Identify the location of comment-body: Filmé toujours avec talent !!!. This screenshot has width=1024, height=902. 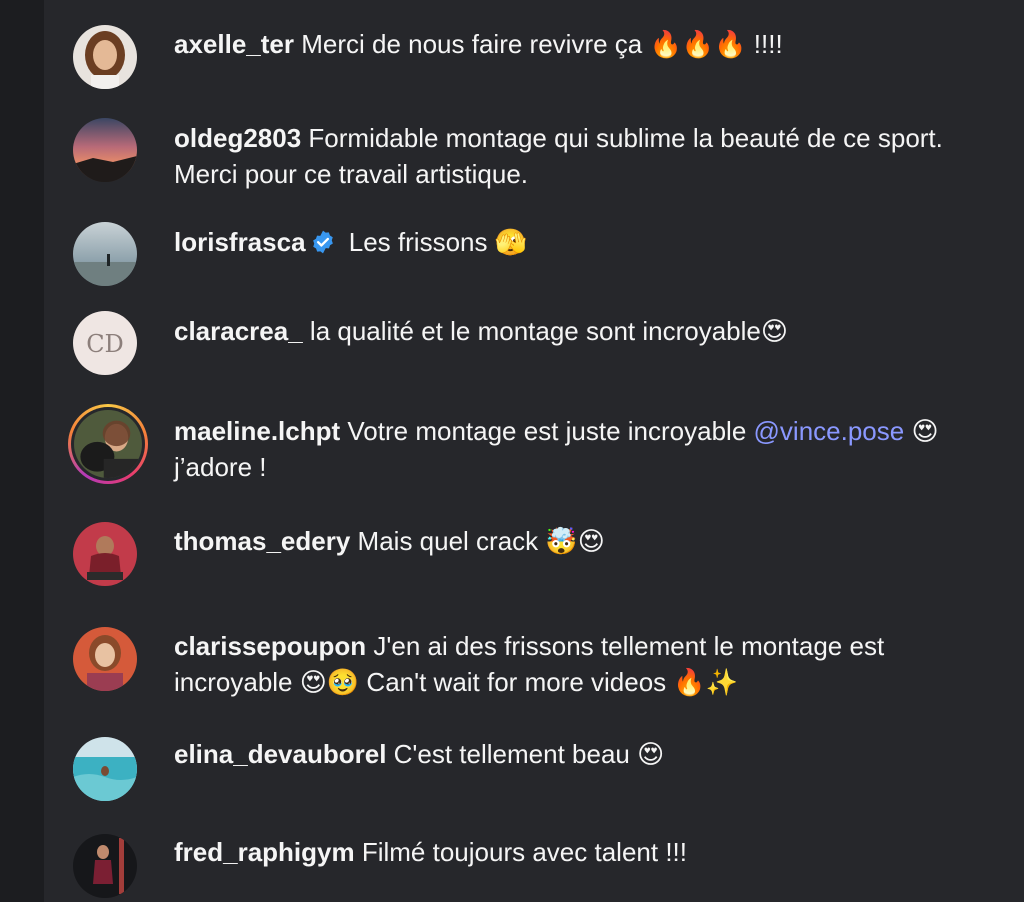
(524, 852).